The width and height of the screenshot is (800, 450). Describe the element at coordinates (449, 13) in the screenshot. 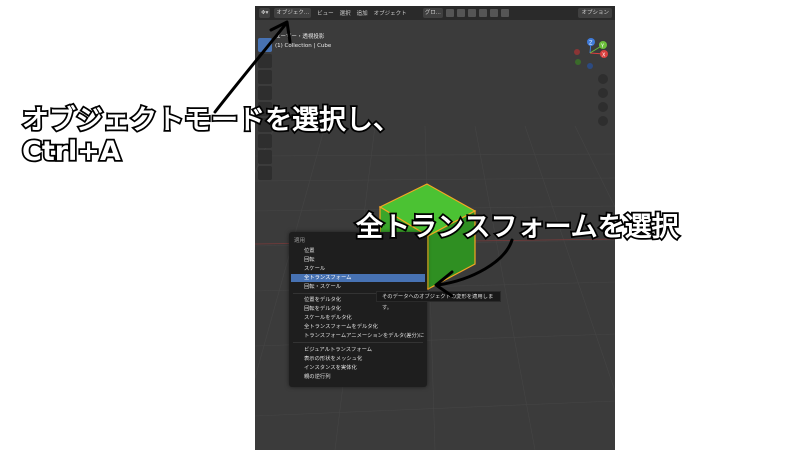

I see `pivot-icon` at that location.